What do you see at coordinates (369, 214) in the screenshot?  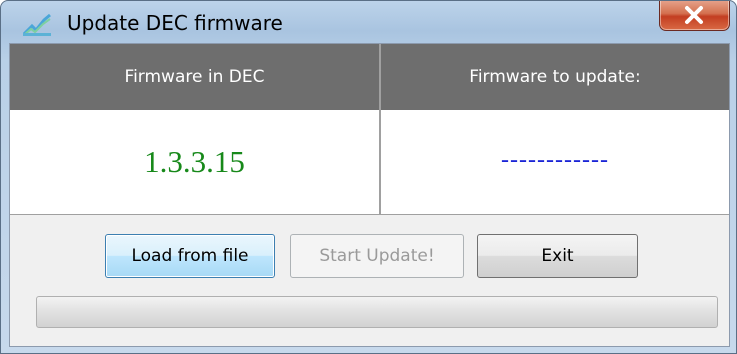 I see `divider` at bounding box center [369, 214].